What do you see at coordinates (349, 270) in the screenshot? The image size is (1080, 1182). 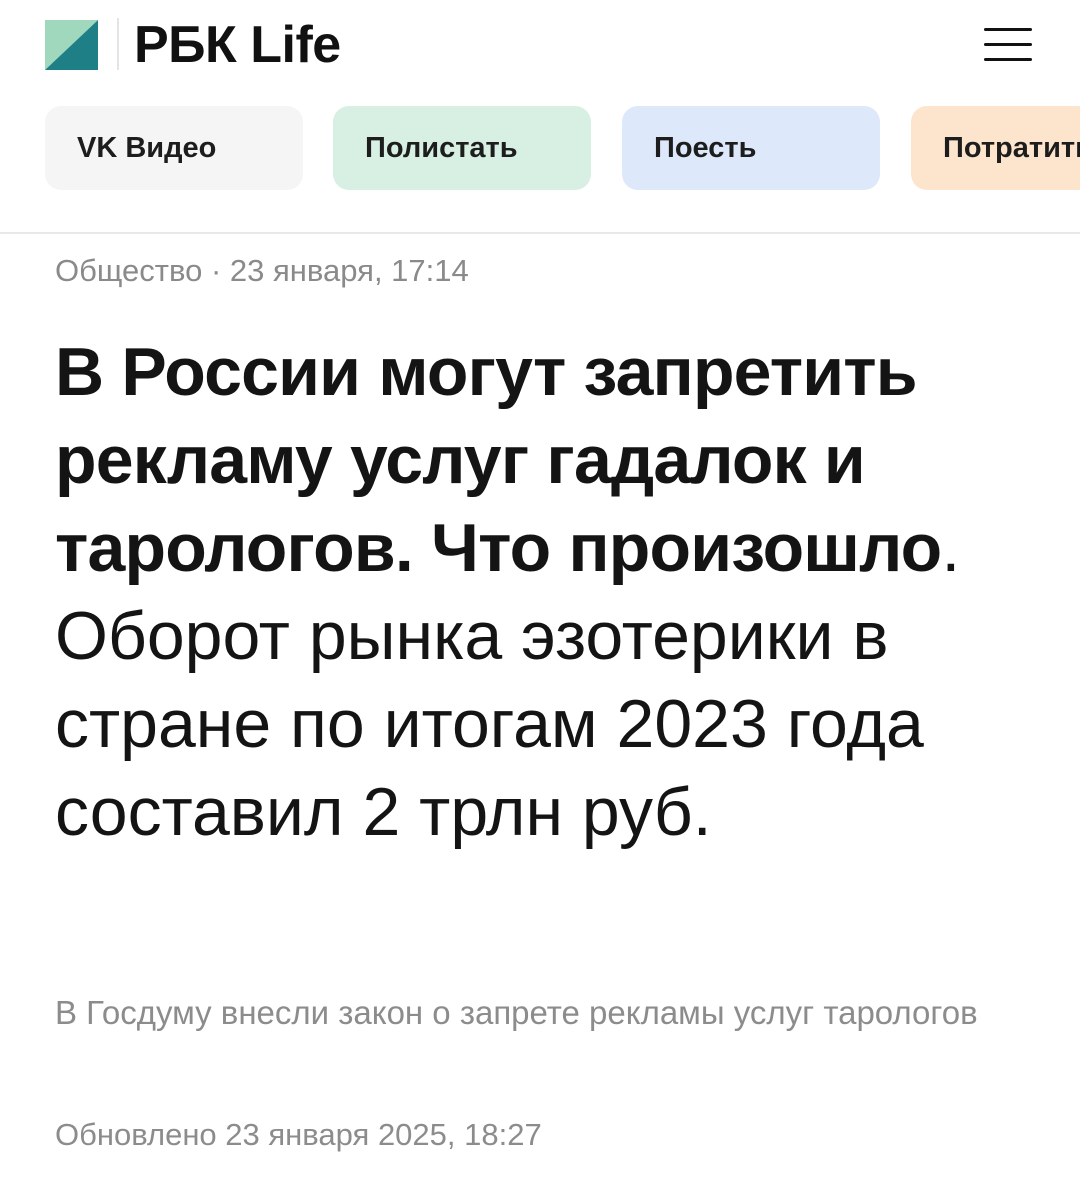 I see `article-date: 23 января, 17:14` at bounding box center [349, 270].